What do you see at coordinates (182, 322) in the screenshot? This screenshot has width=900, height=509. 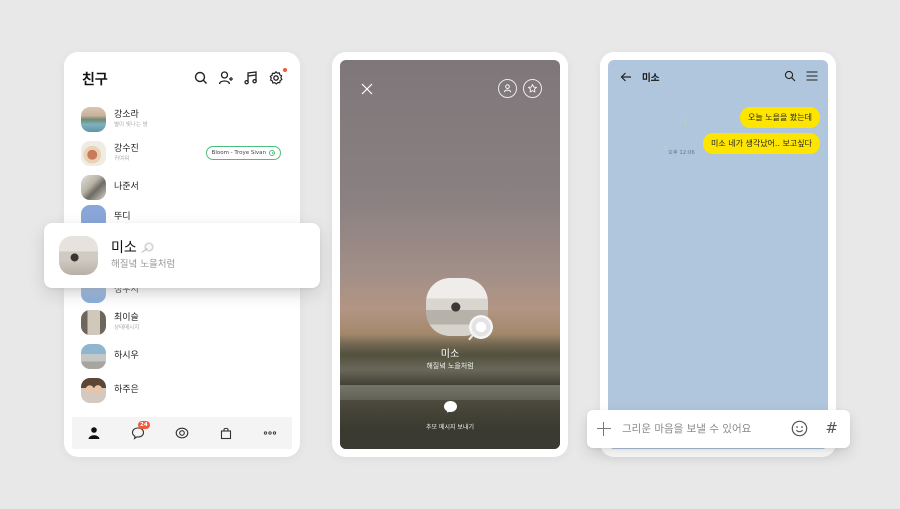 I see `friend-row: 최이슬 상태메시지` at bounding box center [182, 322].